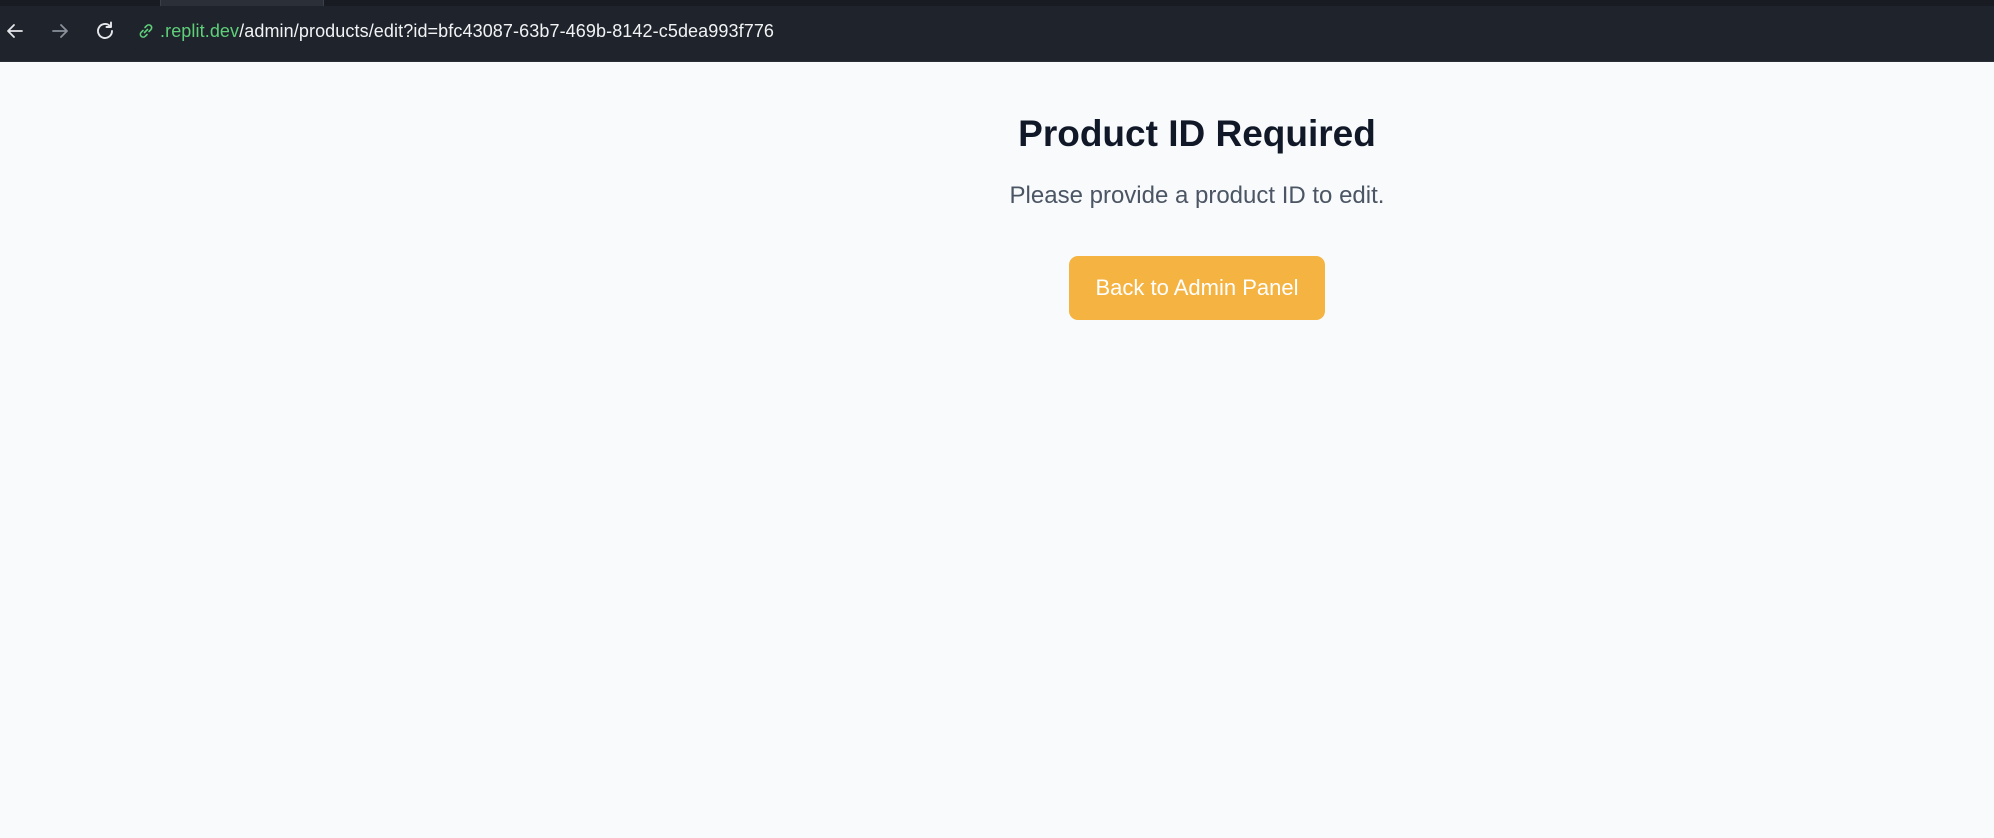  I want to click on url-domain: .replit.dev, so click(200, 30).